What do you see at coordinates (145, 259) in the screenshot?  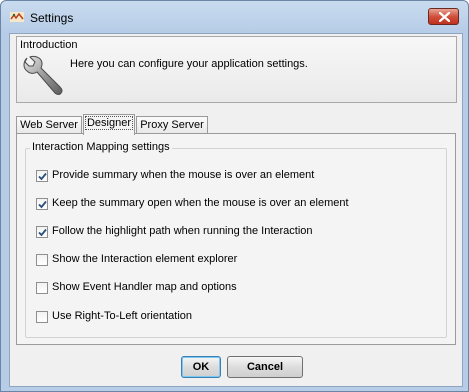 I see `option-label: Show the Interaction element explorer` at bounding box center [145, 259].